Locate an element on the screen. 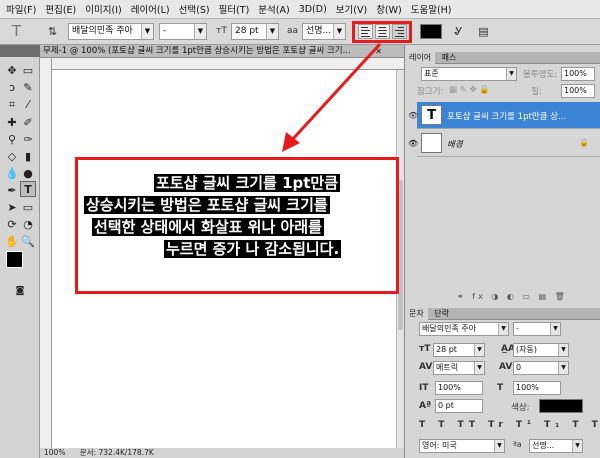 This screenshot has width=600, height=458. shape-tool-icon: ▭ is located at coordinates (28, 208).